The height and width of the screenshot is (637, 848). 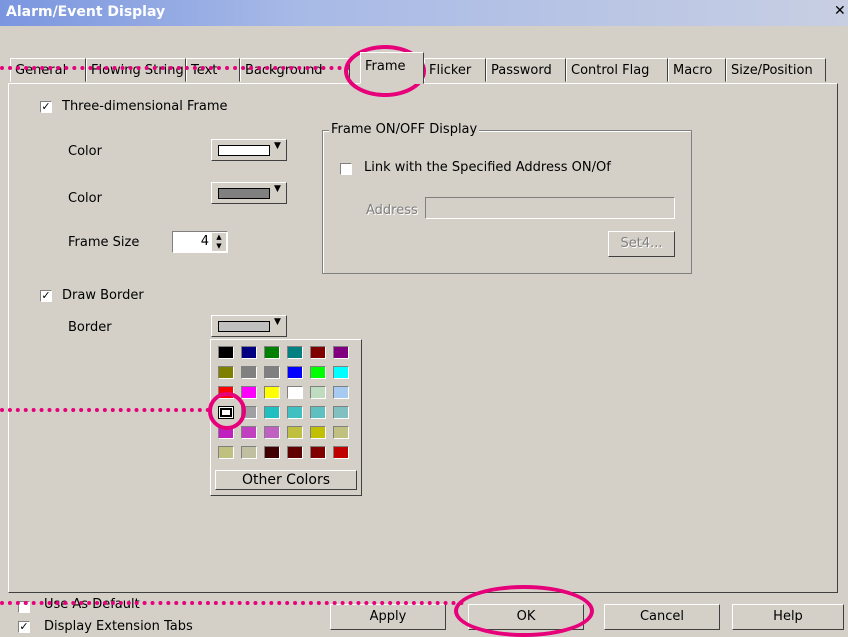 I want to click on address-label: Address, so click(x=392, y=210).